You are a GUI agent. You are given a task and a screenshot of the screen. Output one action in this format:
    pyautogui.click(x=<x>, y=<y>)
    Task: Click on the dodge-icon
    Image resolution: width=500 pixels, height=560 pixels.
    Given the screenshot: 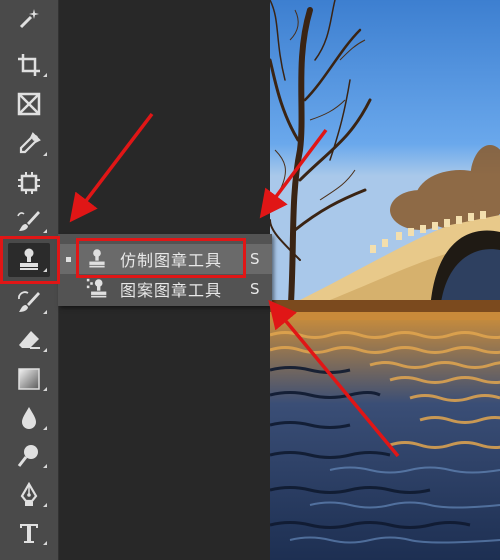 What is the action you would take?
    pyautogui.click(x=27, y=456)
    